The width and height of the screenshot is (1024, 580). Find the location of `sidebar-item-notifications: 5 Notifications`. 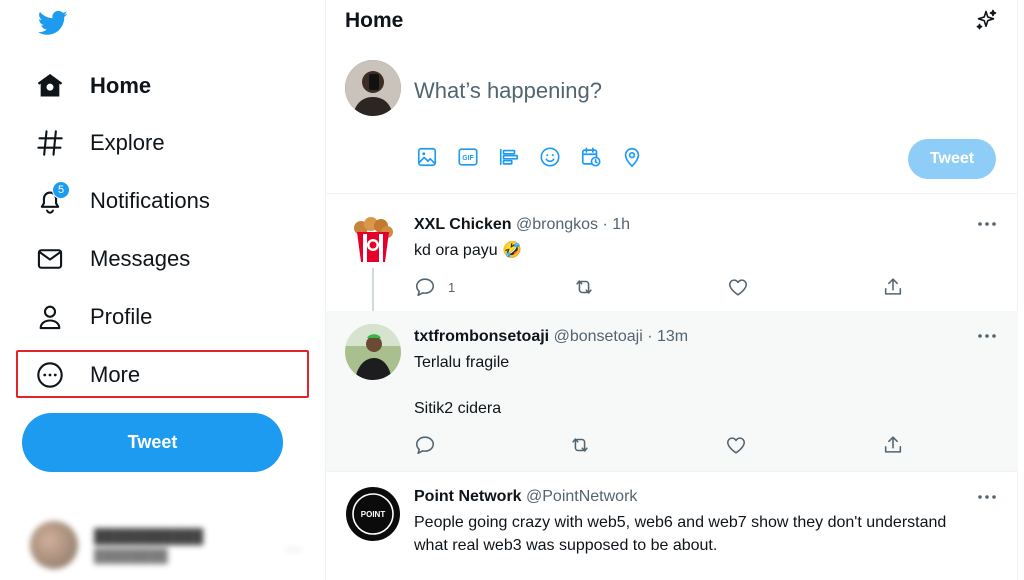

sidebar-item-notifications: 5 Notifications is located at coordinates (120, 201).